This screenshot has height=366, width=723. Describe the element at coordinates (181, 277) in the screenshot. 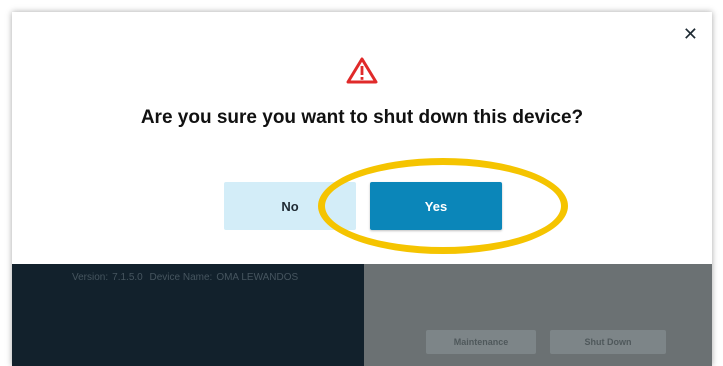

I see `device-name-label: Device Name:` at that location.